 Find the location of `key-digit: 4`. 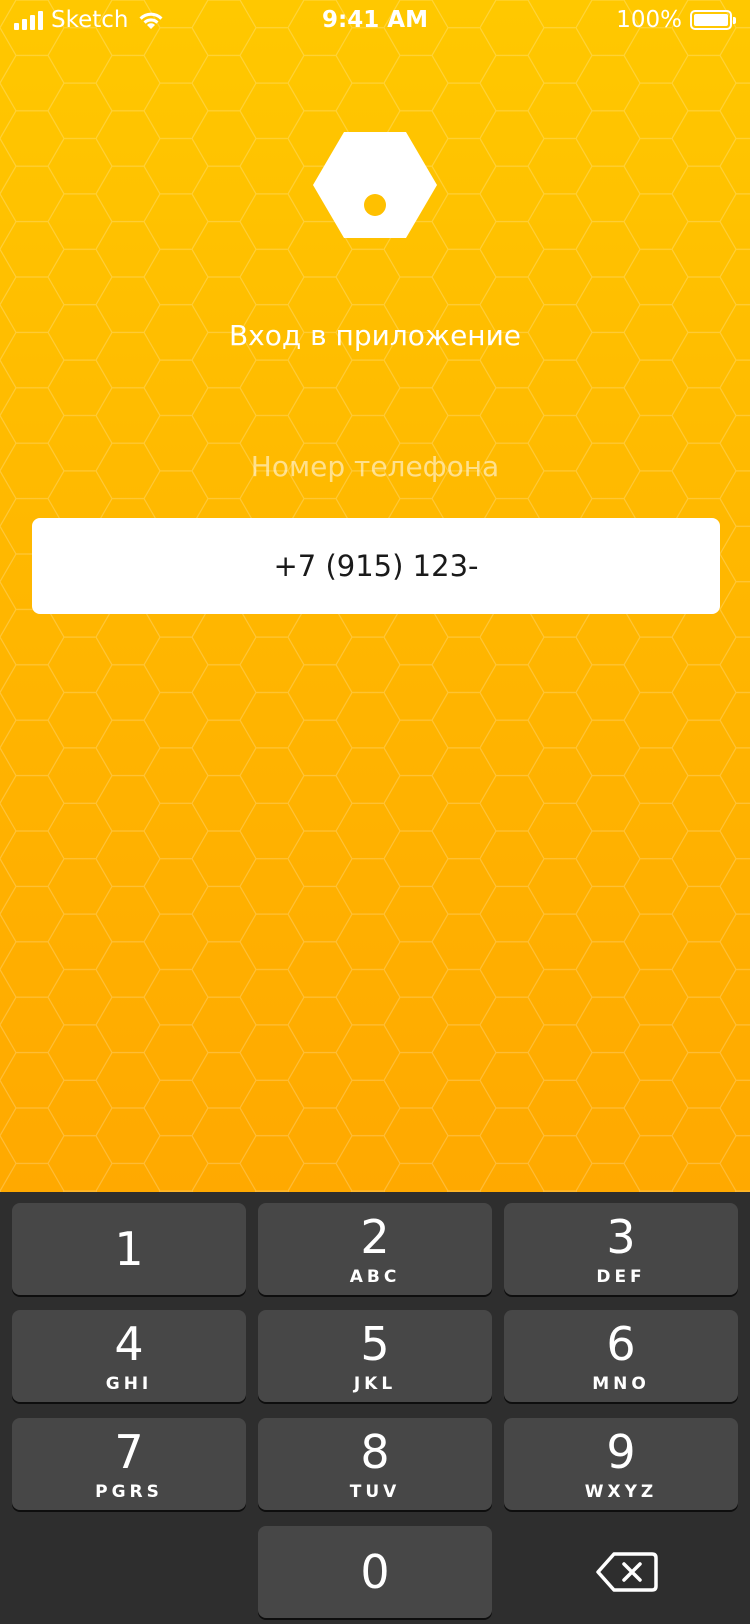

key-digit: 4 is located at coordinates (129, 1344).